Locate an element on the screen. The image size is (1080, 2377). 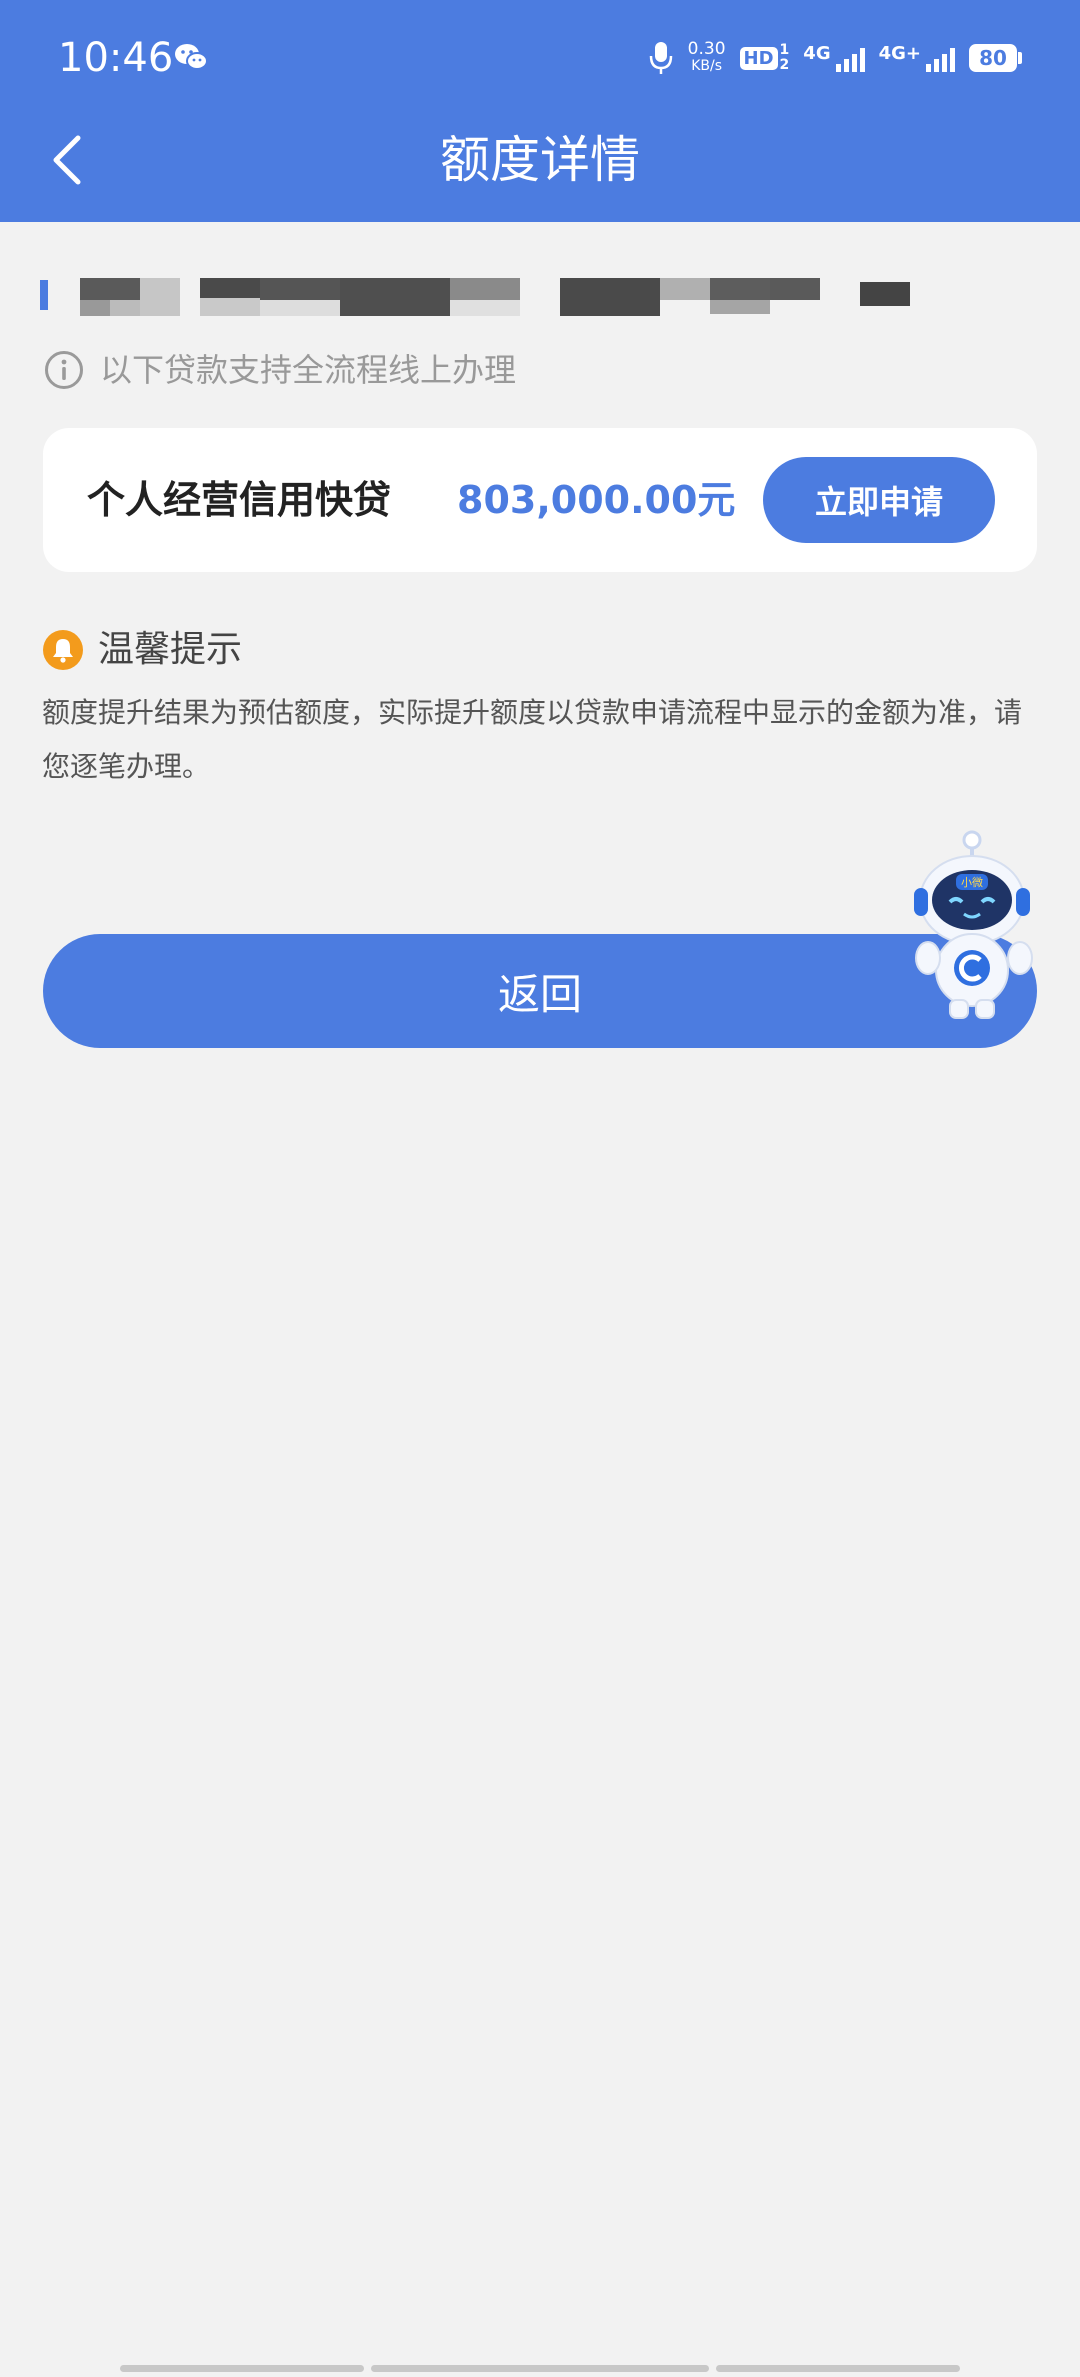
nav-gesture-bar-left is located at coordinates (242, 2368).